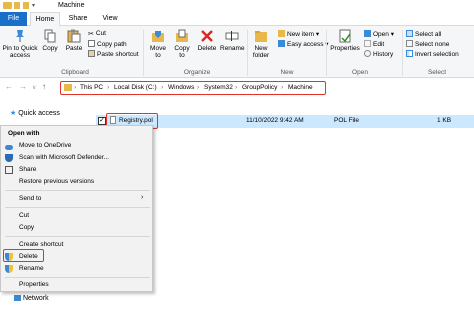 The height and width of the screenshot is (315, 474). What do you see at coordinates (300, 87) in the screenshot?
I see `breadcrumb-machine: Machine` at bounding box center [300, 87].